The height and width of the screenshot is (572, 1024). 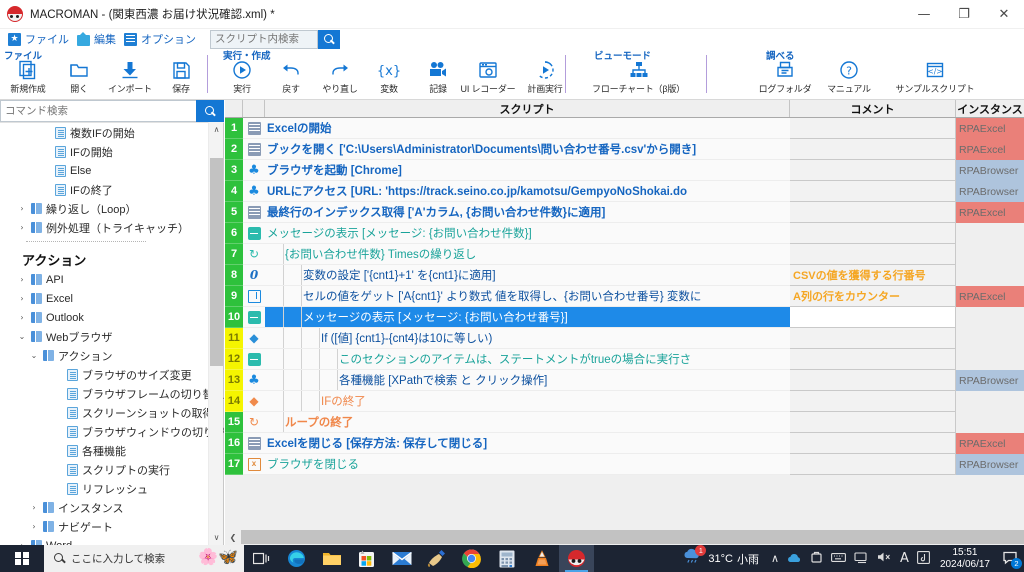 What do you see at coordinates (527, 317) in the screenshot?
I see `row-script-text: メッセージの表示 [メッセージ: {お問い合わせ番号}]` at bounding box center [527, 317].